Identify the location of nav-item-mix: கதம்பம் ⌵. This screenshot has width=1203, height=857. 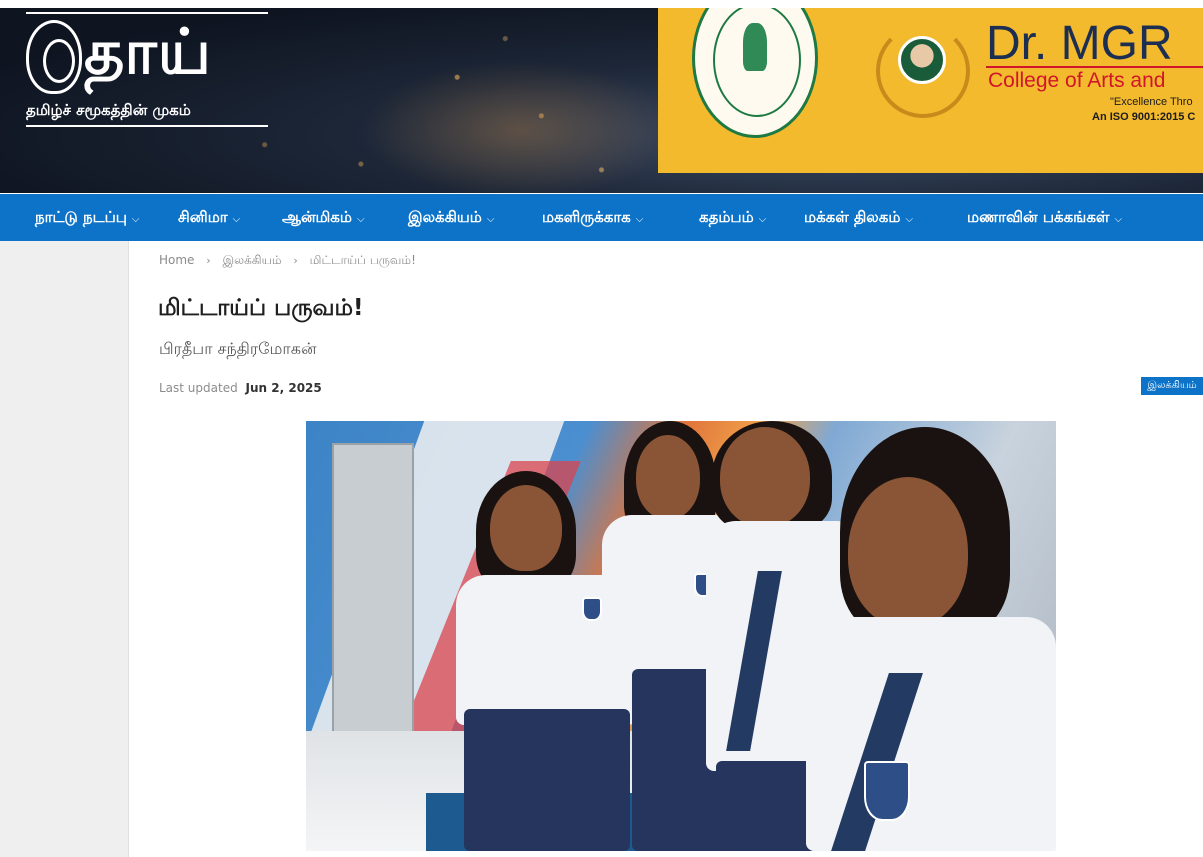
(732, 217).